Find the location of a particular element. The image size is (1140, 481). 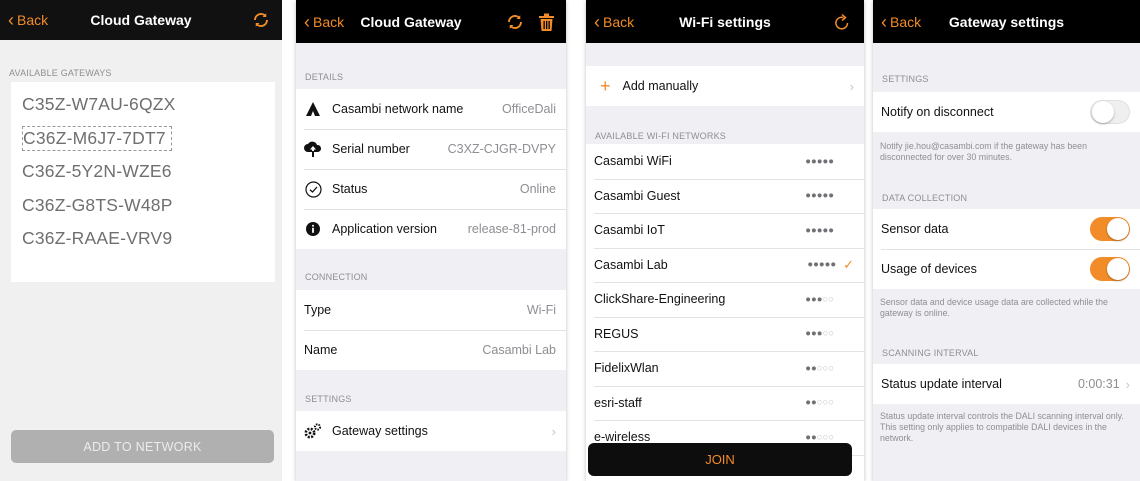

wifi-network-name: Casambi WiFi is located at coordinates (633, 161).